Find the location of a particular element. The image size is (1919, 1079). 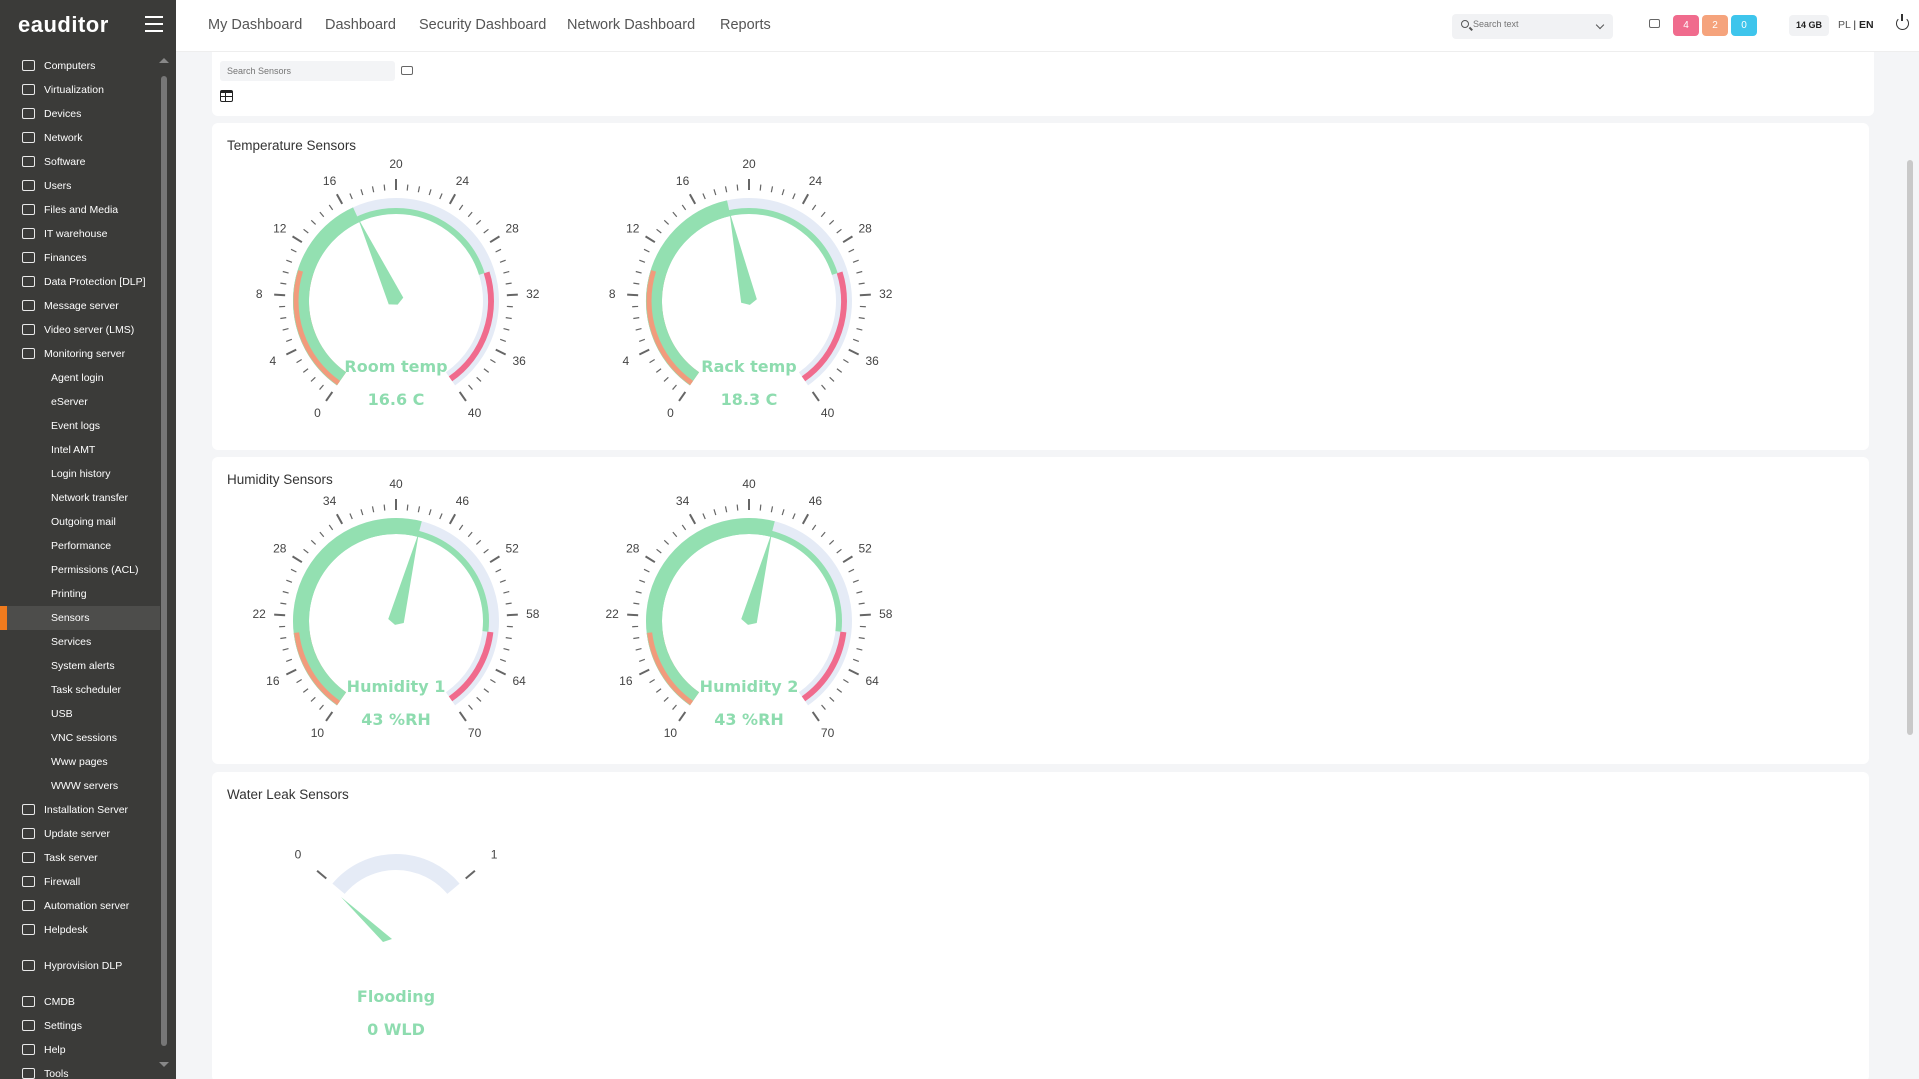

nav-dashboard: Dashboard is located at coordinates (360, 25).